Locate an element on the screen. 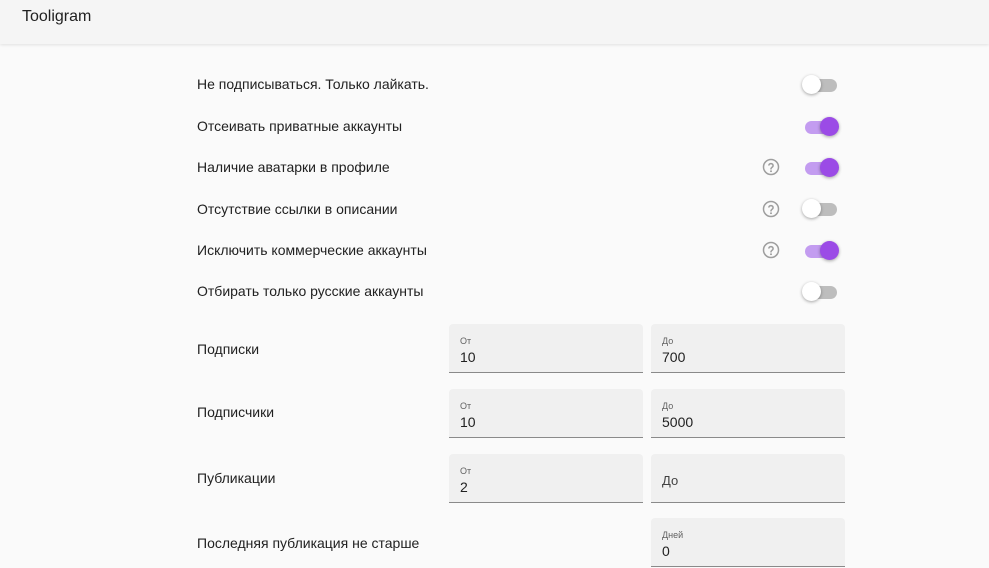 The height and width of the screenshot is (568, 989). posts-from-field: От is located at coordinates (546, 478).